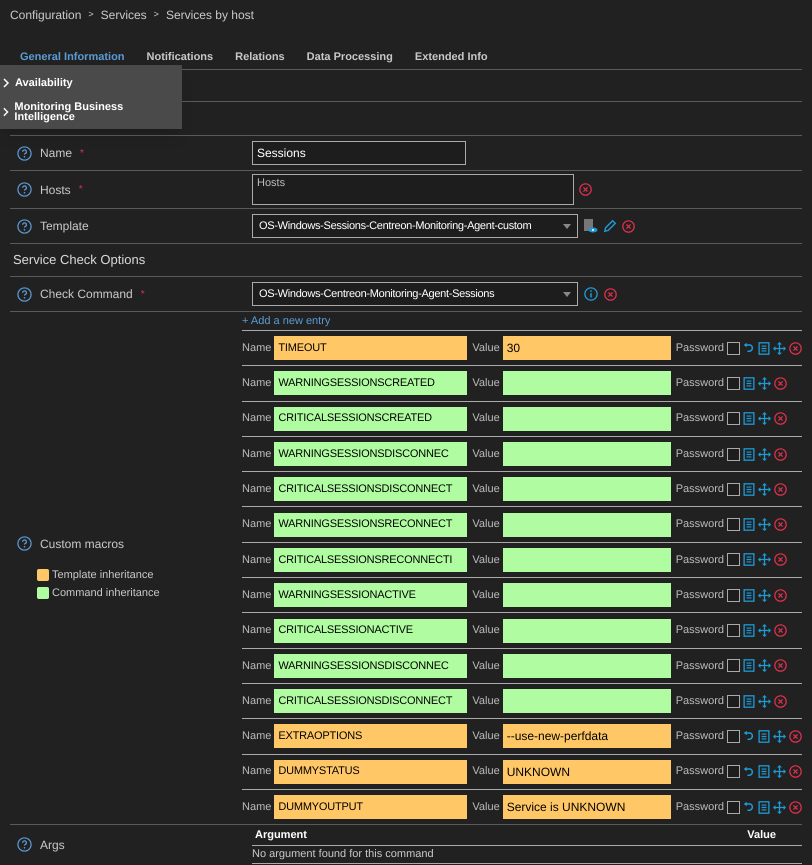 The image size is (812, 865). Describe the element at coordinates (123, 15) in the screenshot. I see `breadcrumb-link: Services` at that location.